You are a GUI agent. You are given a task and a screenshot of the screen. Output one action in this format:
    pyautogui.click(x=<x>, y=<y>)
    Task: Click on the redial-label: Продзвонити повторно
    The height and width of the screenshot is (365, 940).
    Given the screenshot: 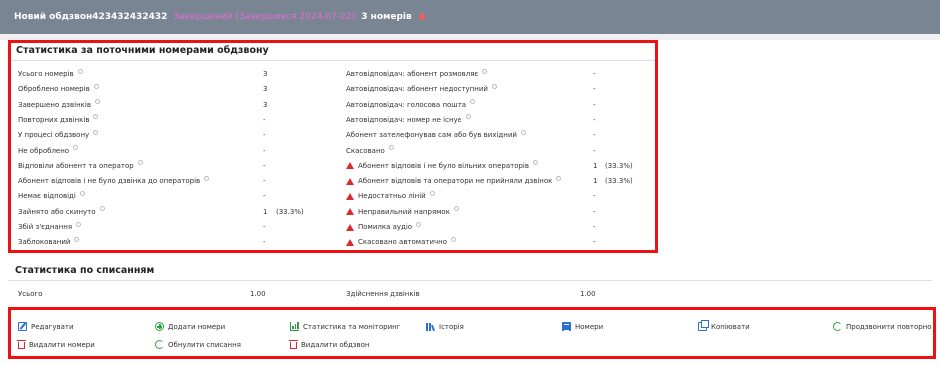 What is the action you would take?
    pyautogui.click(x=889, y=326)
    